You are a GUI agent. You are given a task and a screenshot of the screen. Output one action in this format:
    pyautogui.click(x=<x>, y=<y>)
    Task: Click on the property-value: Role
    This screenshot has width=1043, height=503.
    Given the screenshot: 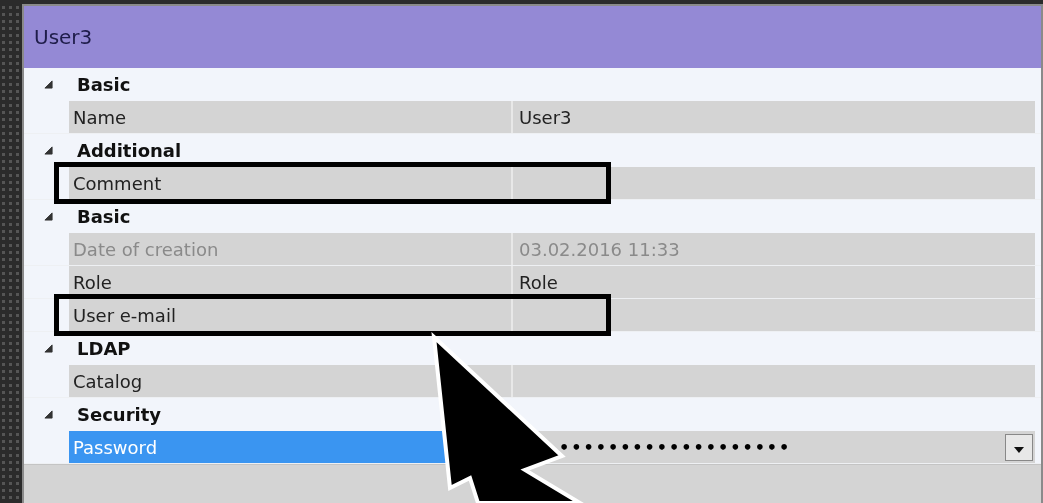 What is the action you would take?
    pyautogui.click(x=773, y=282)
    